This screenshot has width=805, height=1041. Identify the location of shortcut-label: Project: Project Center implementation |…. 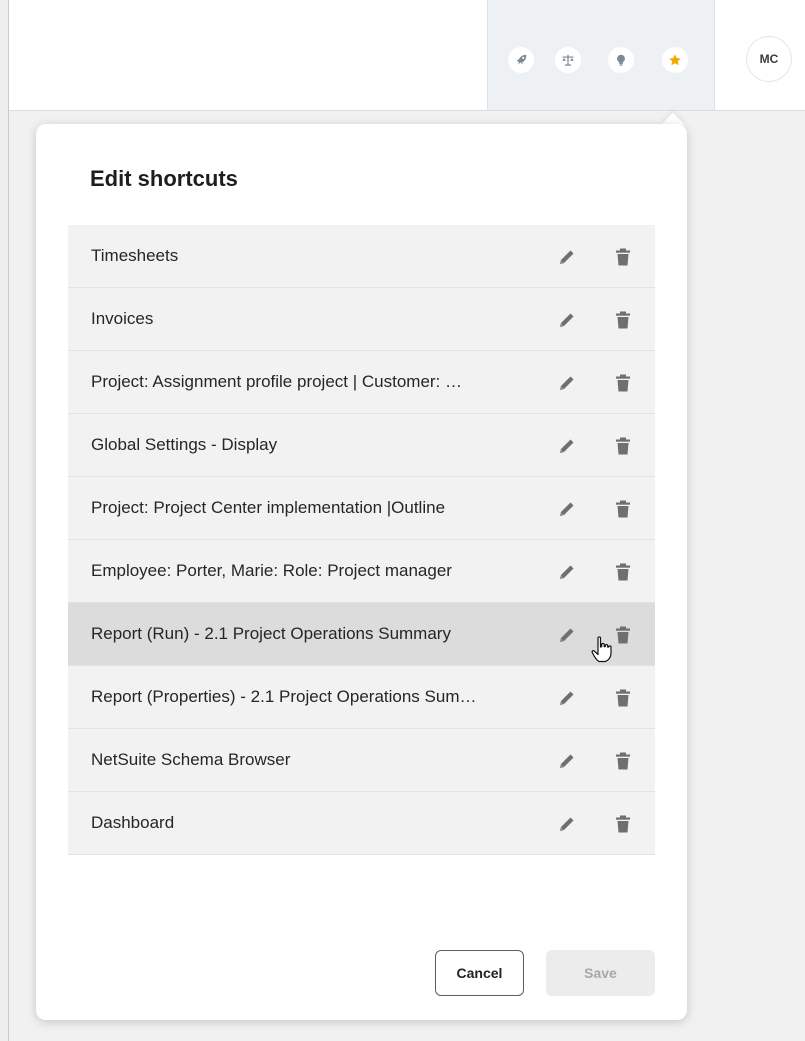
(268, 507).